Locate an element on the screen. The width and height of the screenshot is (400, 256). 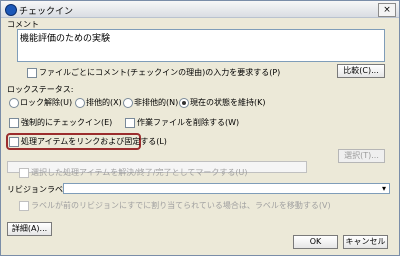
require-comment-label: ファイルごとにコメント(チェックインの理由)の入力を要求する(P) is located at coordinates (160, 72).